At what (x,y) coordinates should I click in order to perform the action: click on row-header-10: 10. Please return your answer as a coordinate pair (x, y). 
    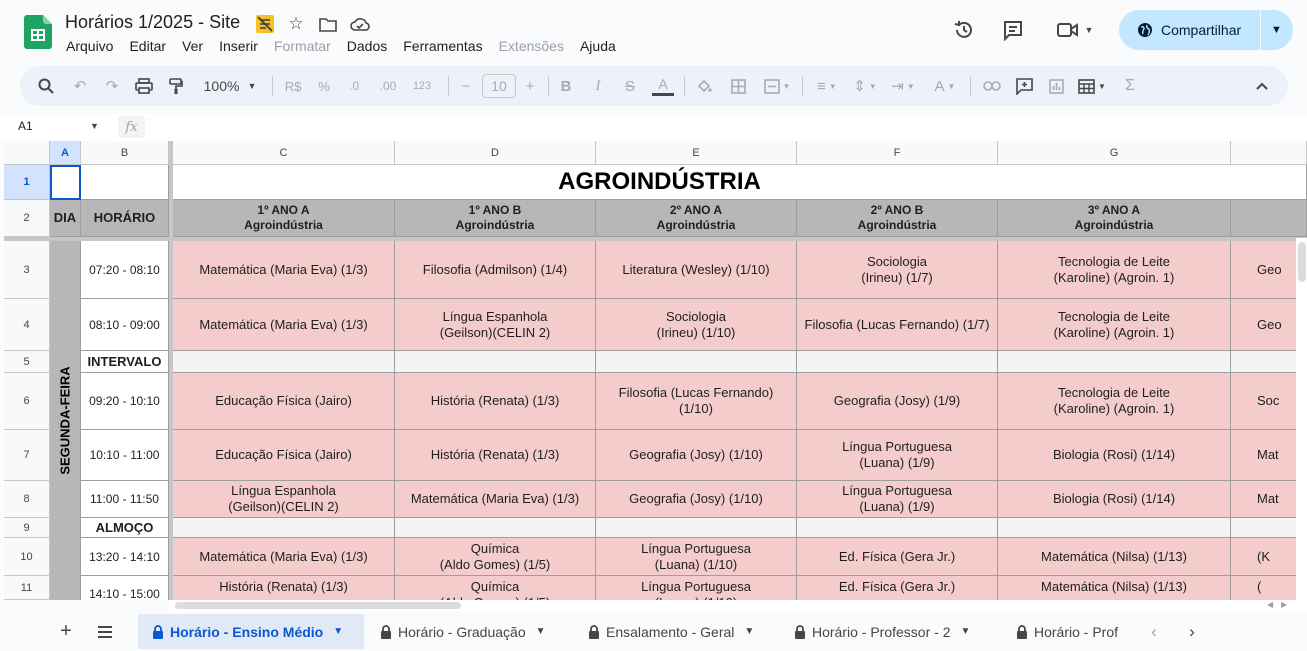
    Looking at the image, I should click on (27, 557).